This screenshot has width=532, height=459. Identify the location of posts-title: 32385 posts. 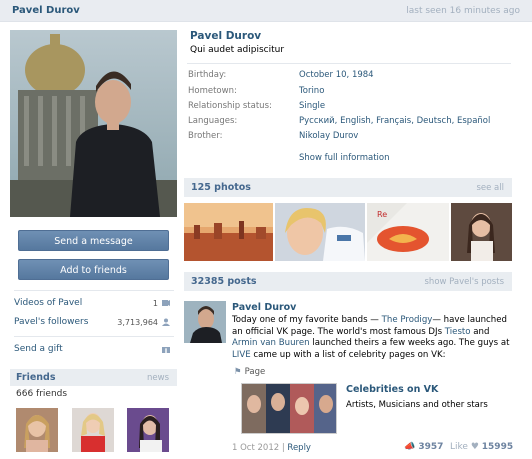
(224, 281).